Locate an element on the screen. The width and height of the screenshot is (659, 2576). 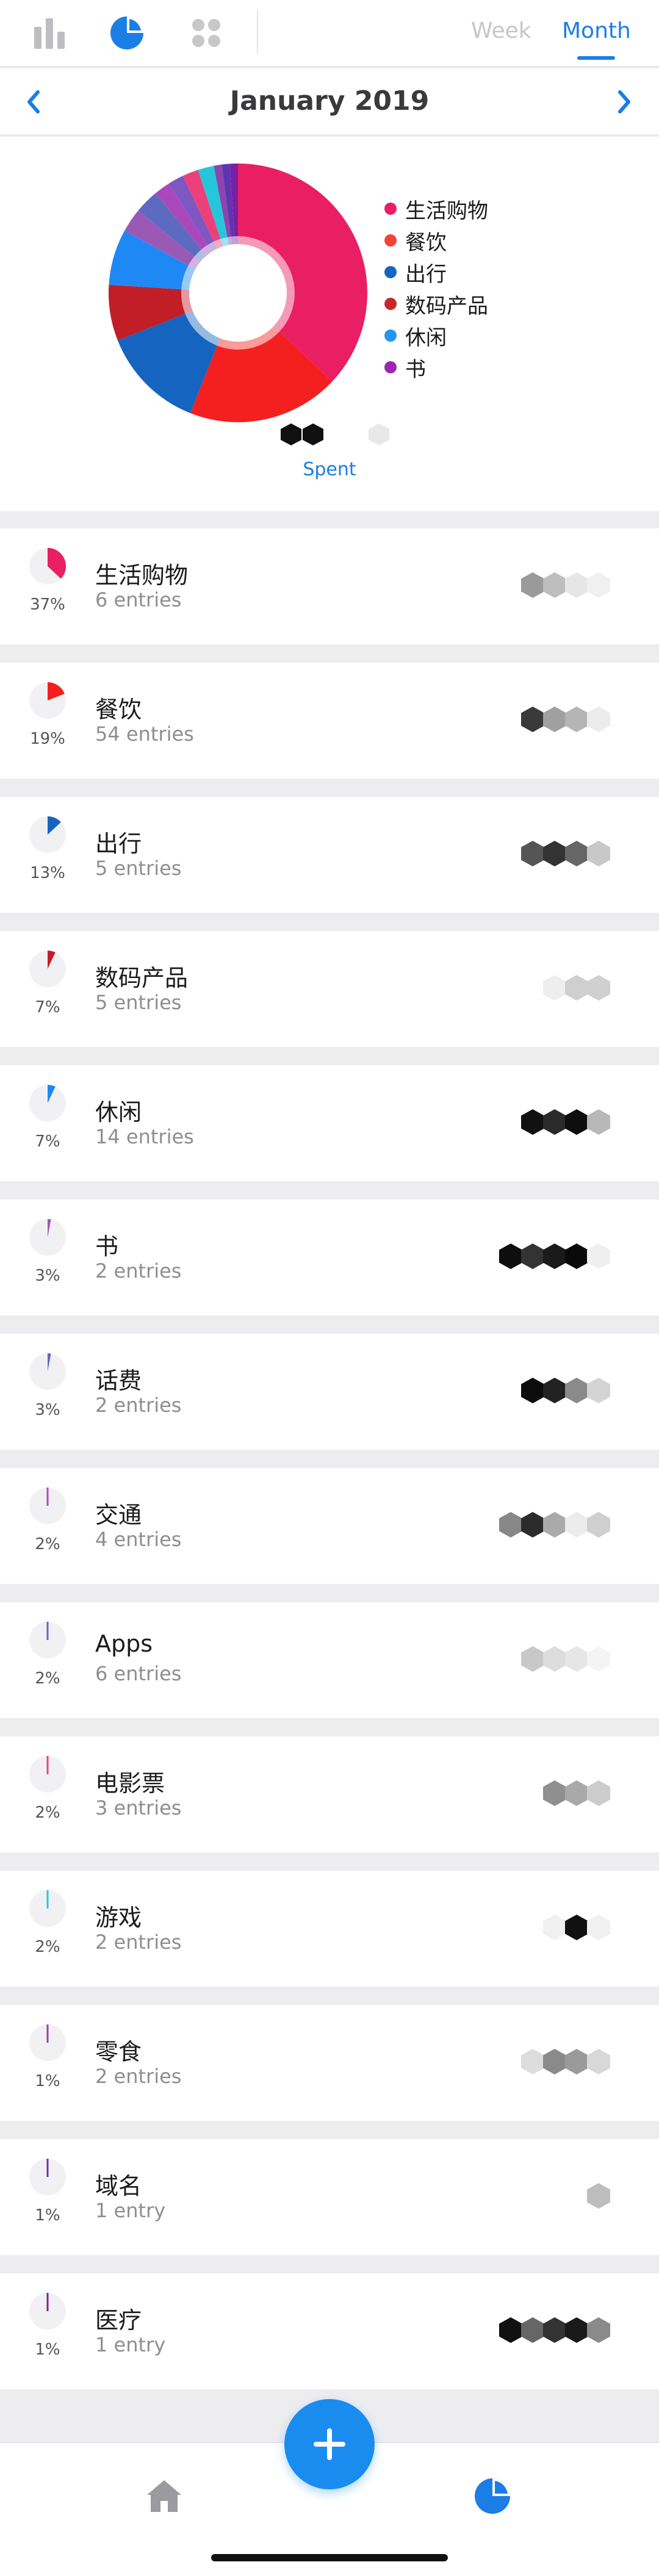
stats-tab-pie-chart-icon is located at coordinates (492, 2496).